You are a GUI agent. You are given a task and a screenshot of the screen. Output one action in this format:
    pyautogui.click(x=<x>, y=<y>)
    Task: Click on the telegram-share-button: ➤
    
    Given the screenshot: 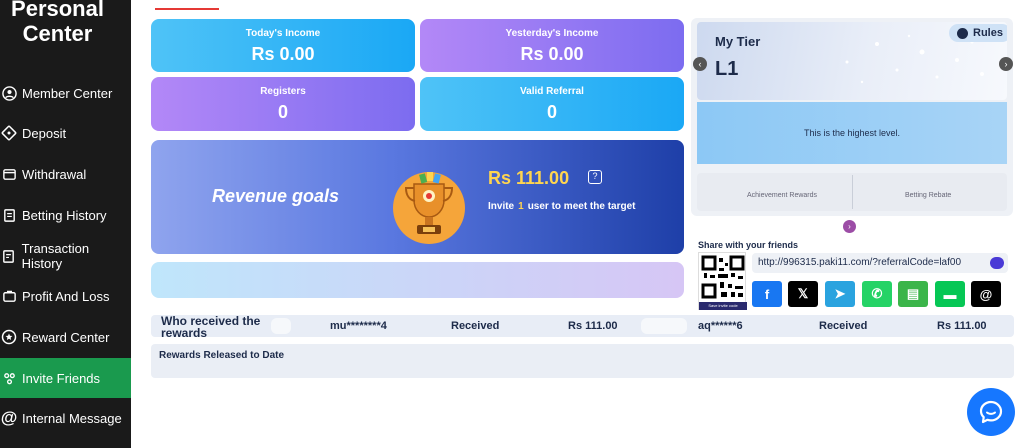 What is the action you would take?
    pyautogui.click(x=840, y=294)
    